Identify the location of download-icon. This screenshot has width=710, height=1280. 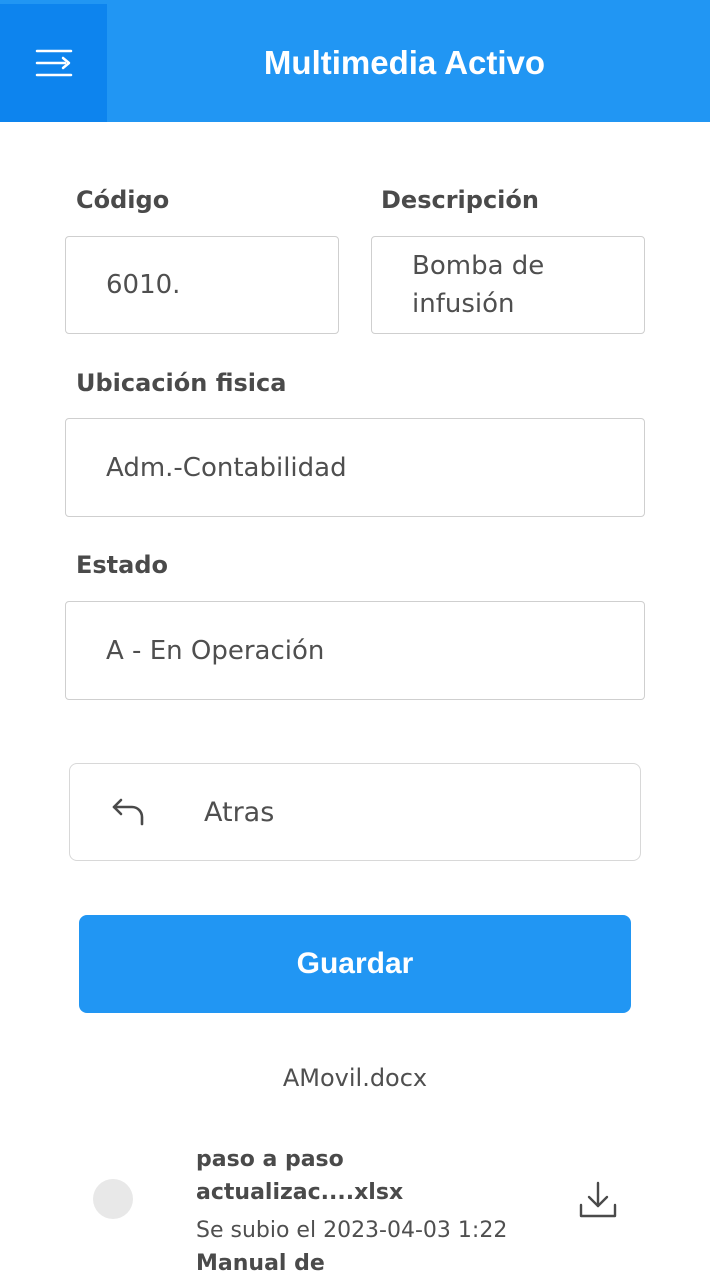
(598, 1200).